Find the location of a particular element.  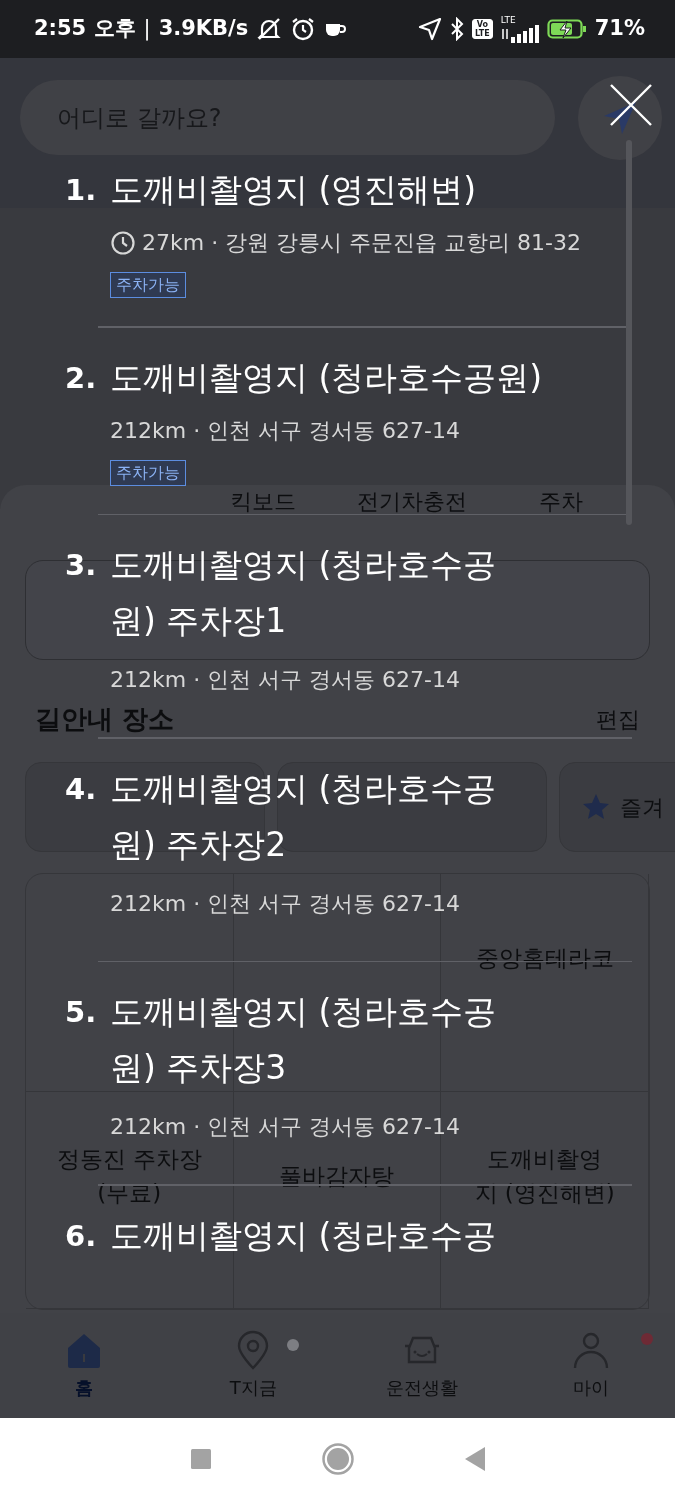

volte-icon: Vo LTE is located at coordinates (482, 29).